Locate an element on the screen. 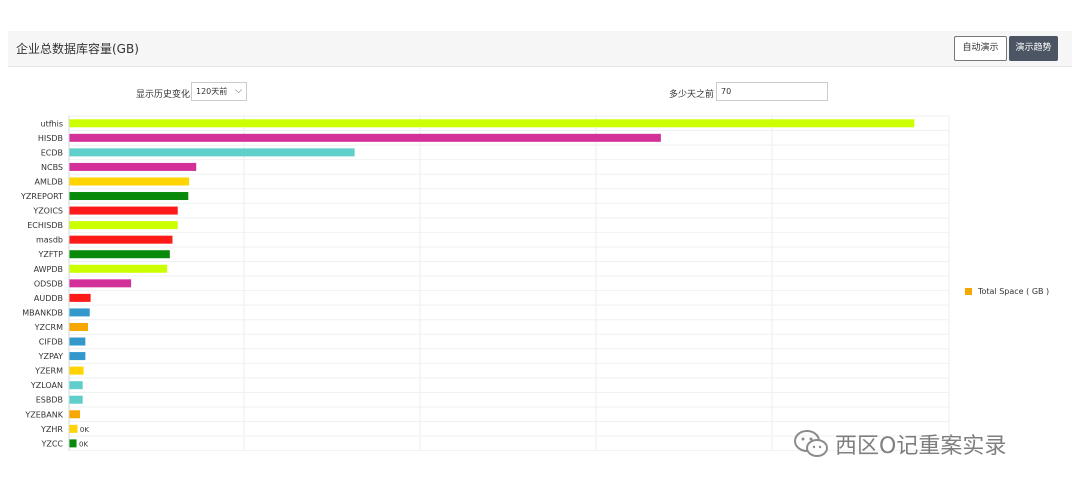 The width and height of the screenshot is (1080, 490). history-select: 120天前 ⌵ is located at coordinates (219, 91).